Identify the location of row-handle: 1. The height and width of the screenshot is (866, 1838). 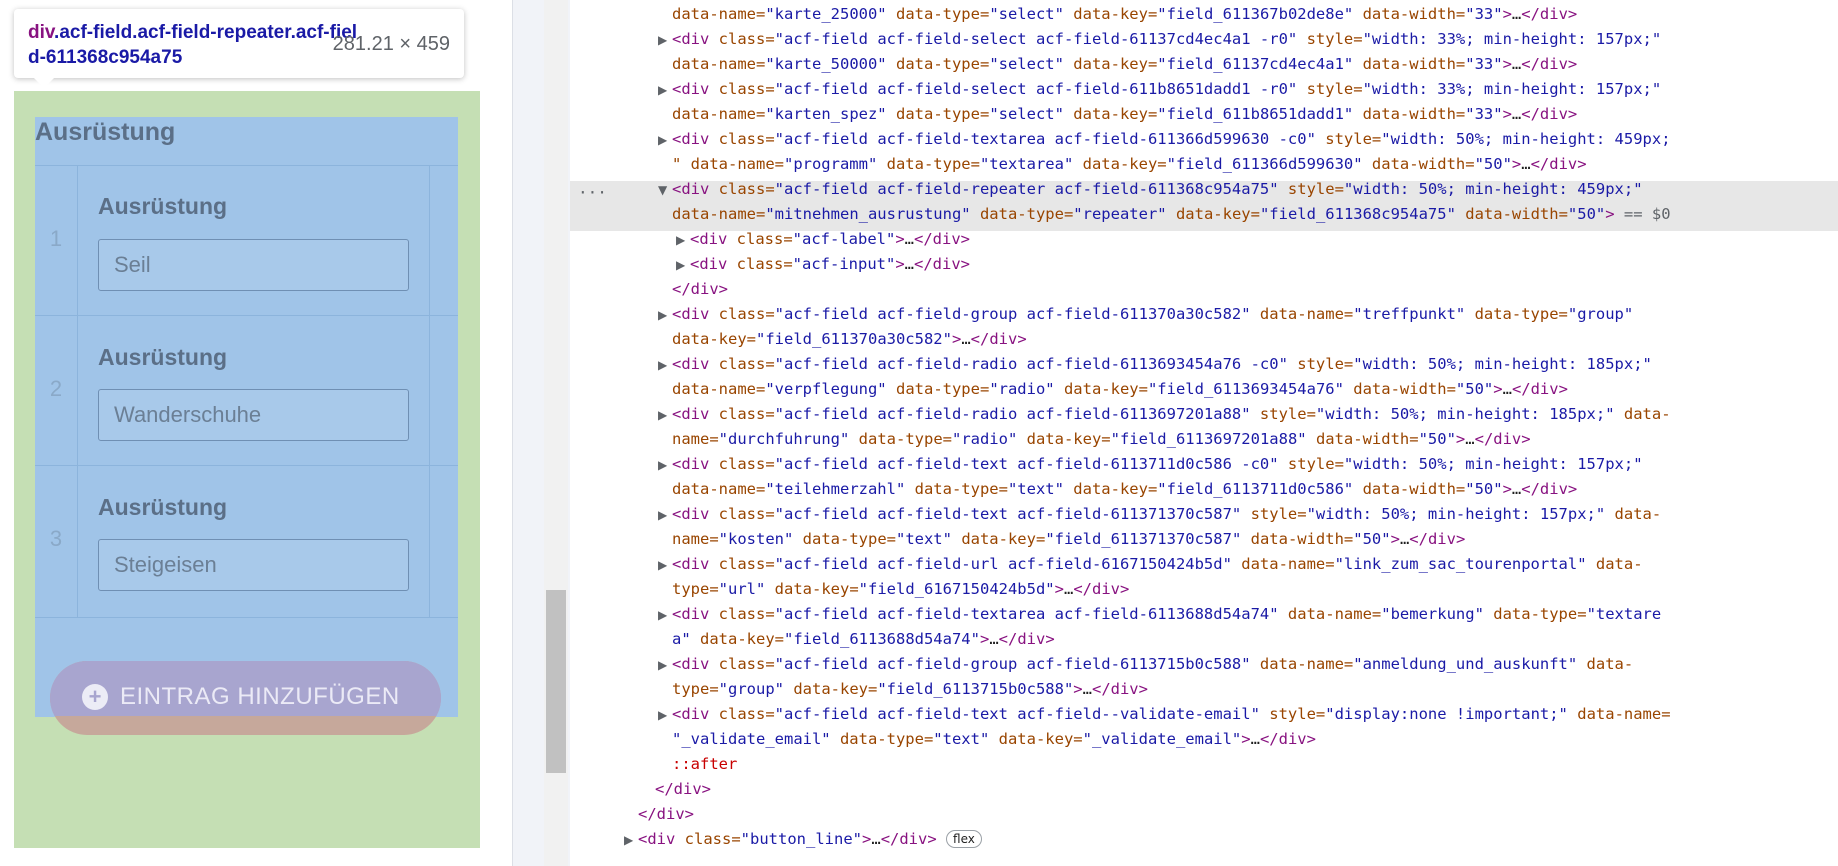
(56, 241).